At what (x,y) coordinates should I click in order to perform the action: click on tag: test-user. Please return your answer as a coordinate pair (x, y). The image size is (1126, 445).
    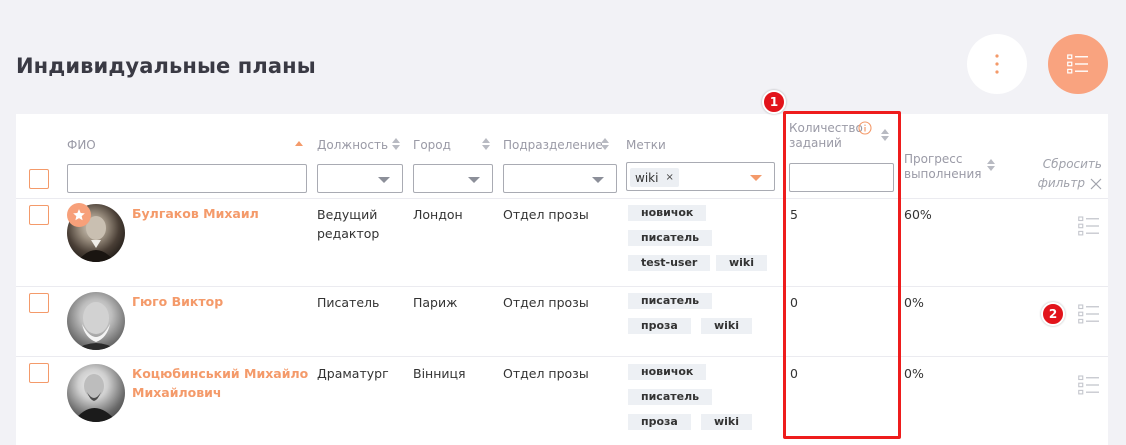
    Looking at the image, I should click on (669, 263).